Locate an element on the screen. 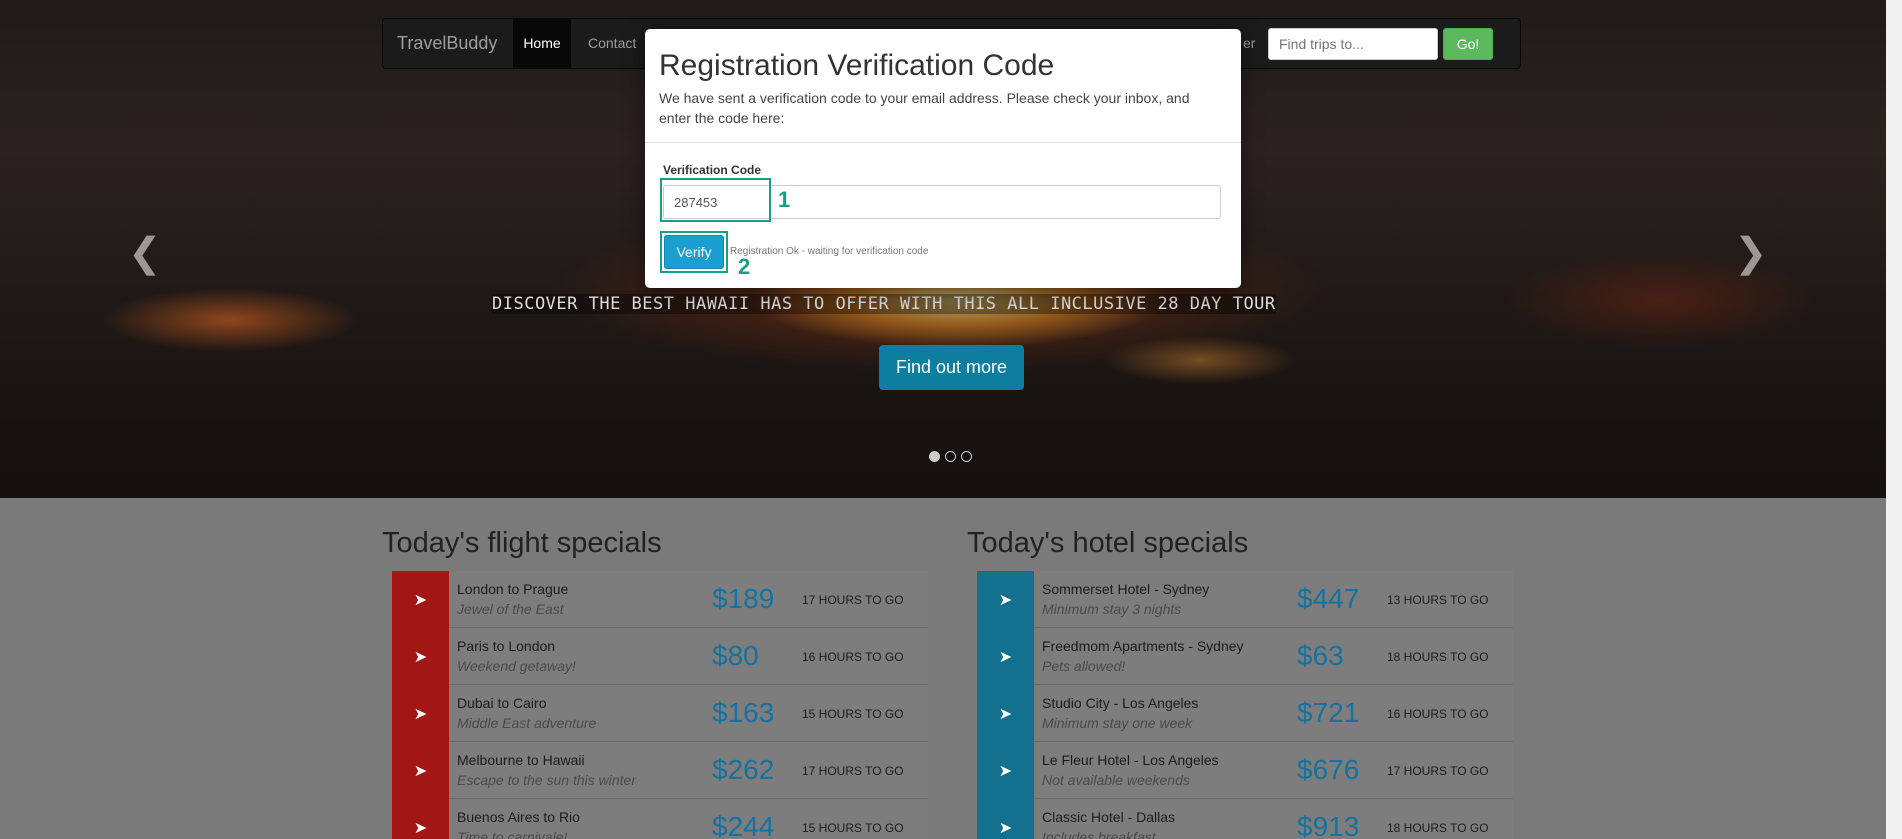 The image size is (1902, 839). item-price: $262 is located at coordinates (743, 769).